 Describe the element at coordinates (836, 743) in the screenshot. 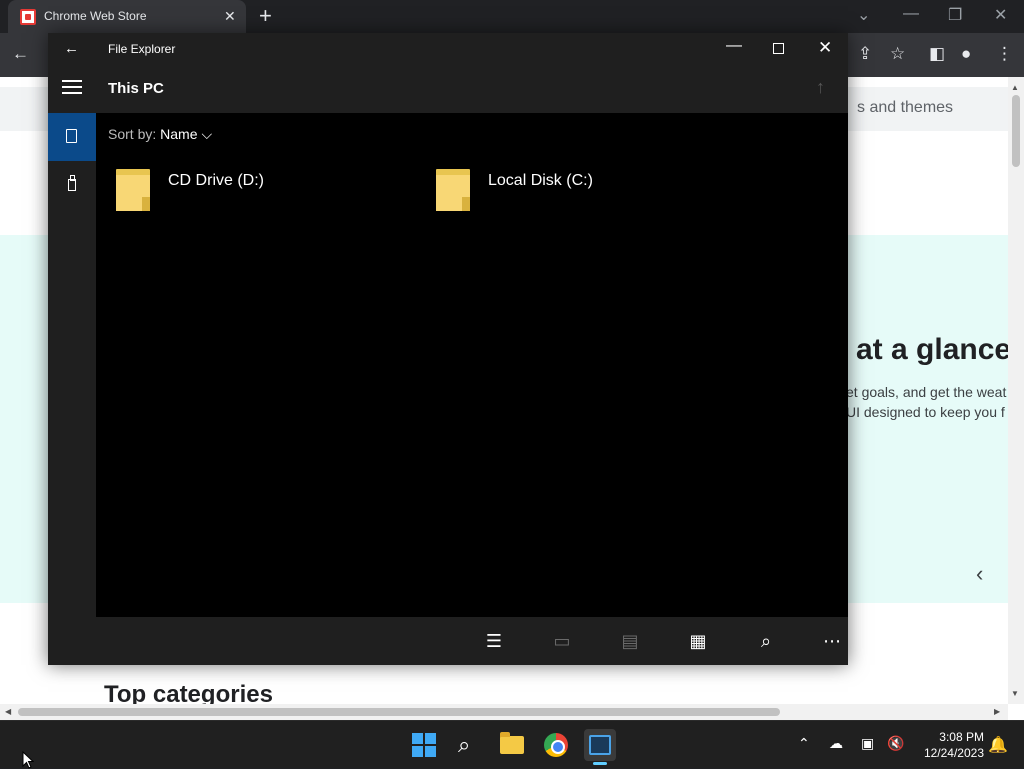

I see `onedrive-icon: ☁` at that location.